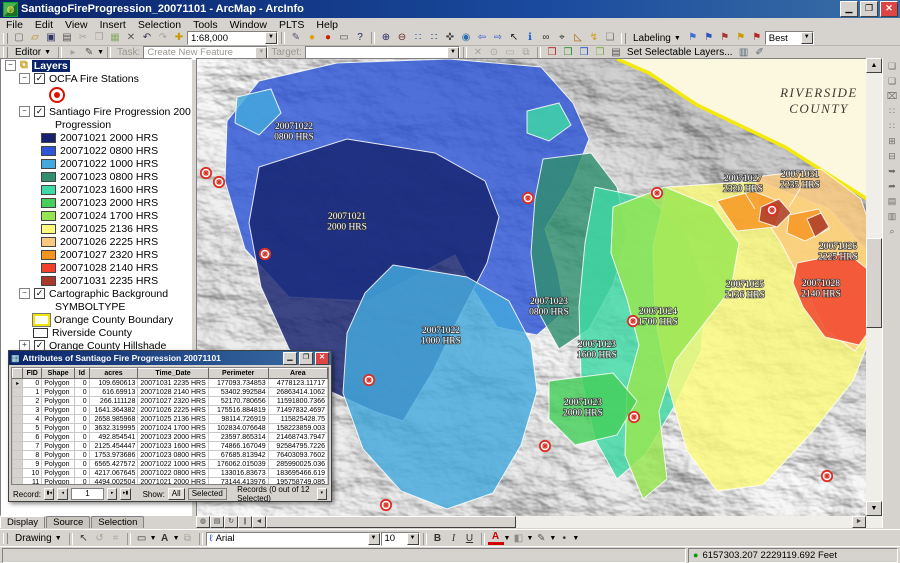 The image size is (900, 563). I want to click on horizontal-scroll-thumb, so click(391, 522).